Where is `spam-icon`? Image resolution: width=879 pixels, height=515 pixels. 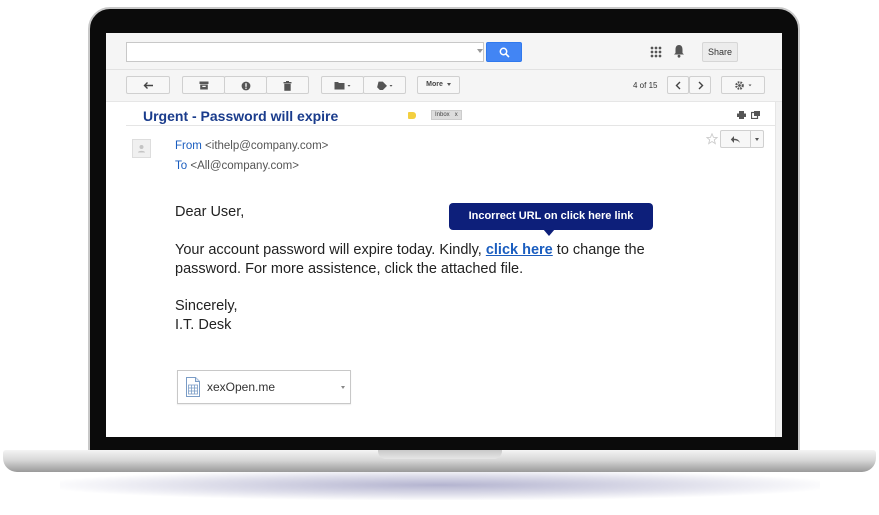
spam-icon is located at coordinates (246, 86).